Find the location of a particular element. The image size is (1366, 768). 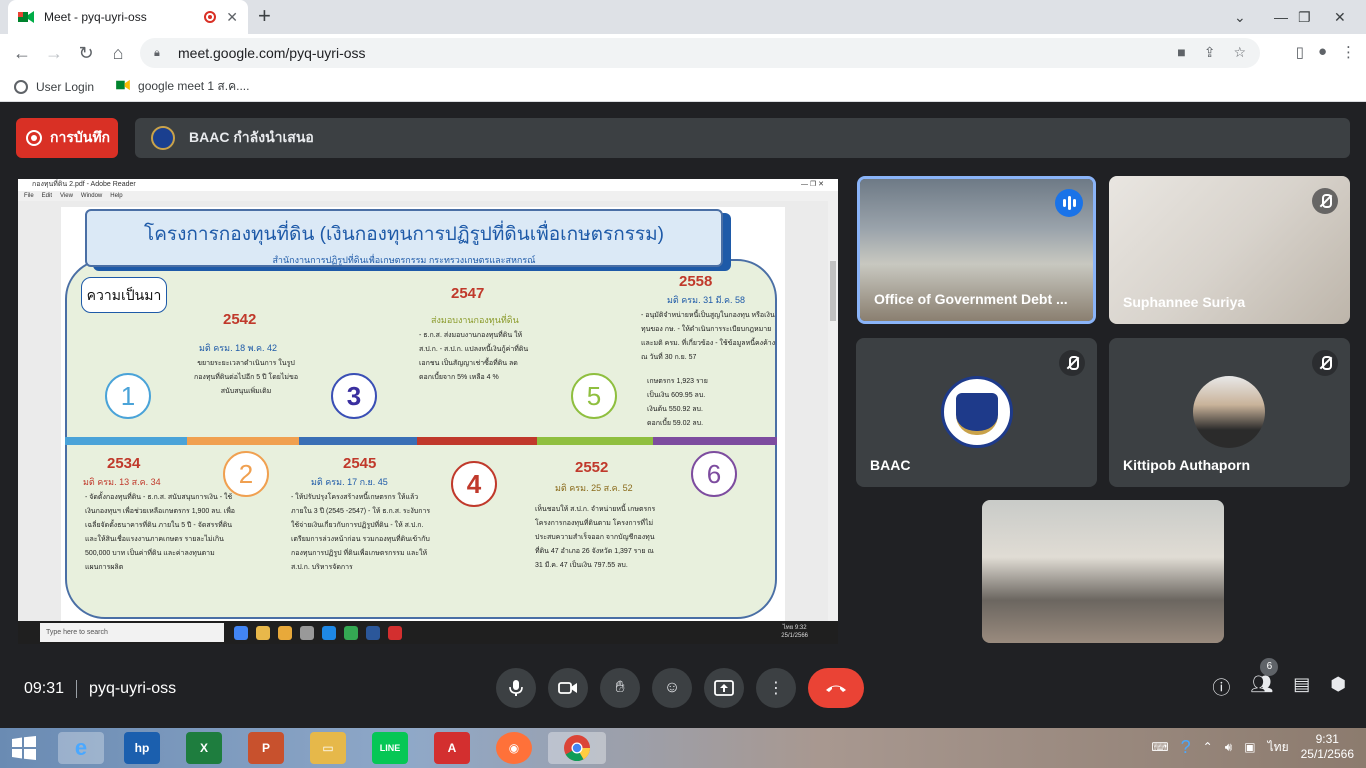

step-1-circle: 1 is located at coordinates (128, 396).